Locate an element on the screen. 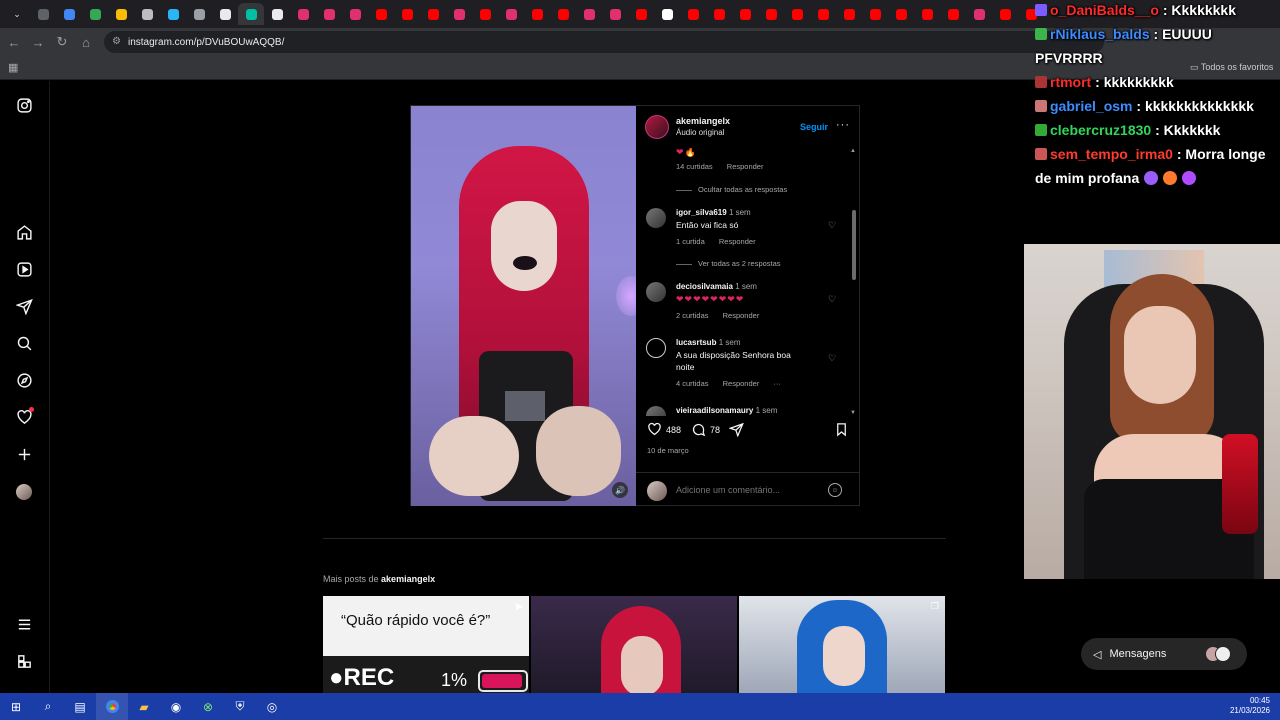 The height and width of the screenshot is (720, 1280). scroll-up-arrow: ▲ is located at coordinates (853, 151).